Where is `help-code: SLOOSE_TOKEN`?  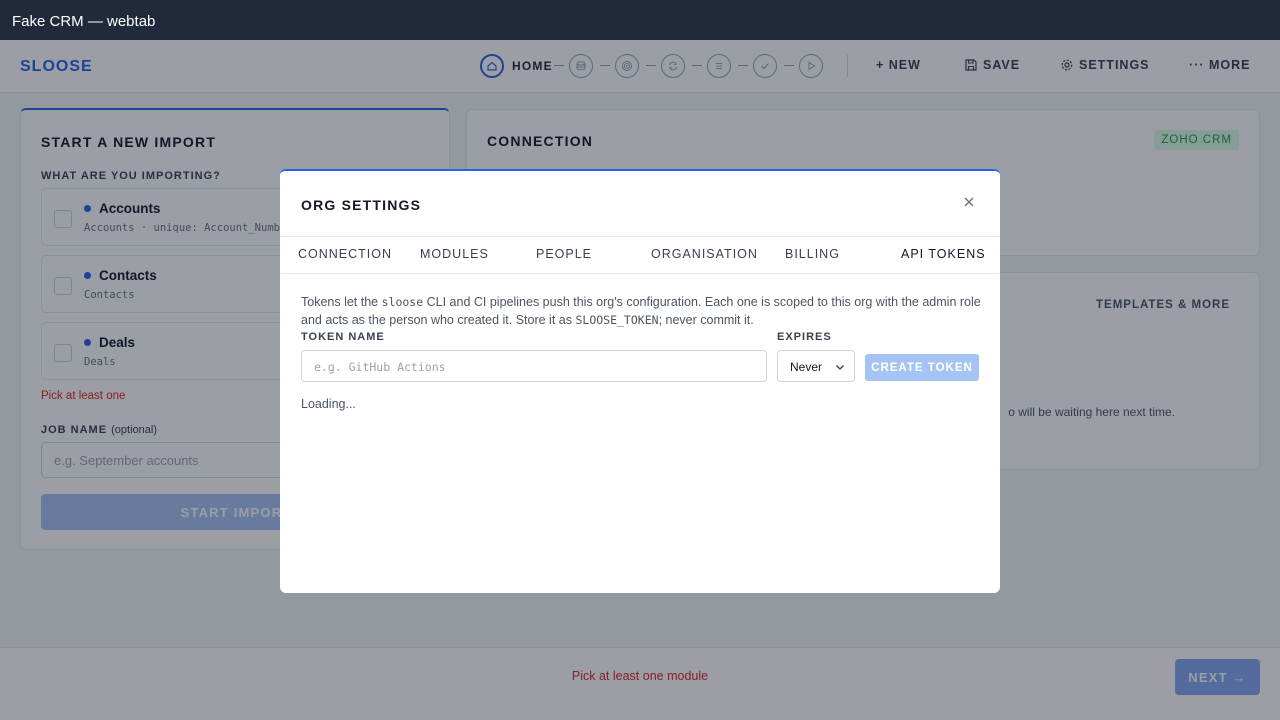
help-code: SLOOSE_TOKEN is located at coordinates (617, 320).